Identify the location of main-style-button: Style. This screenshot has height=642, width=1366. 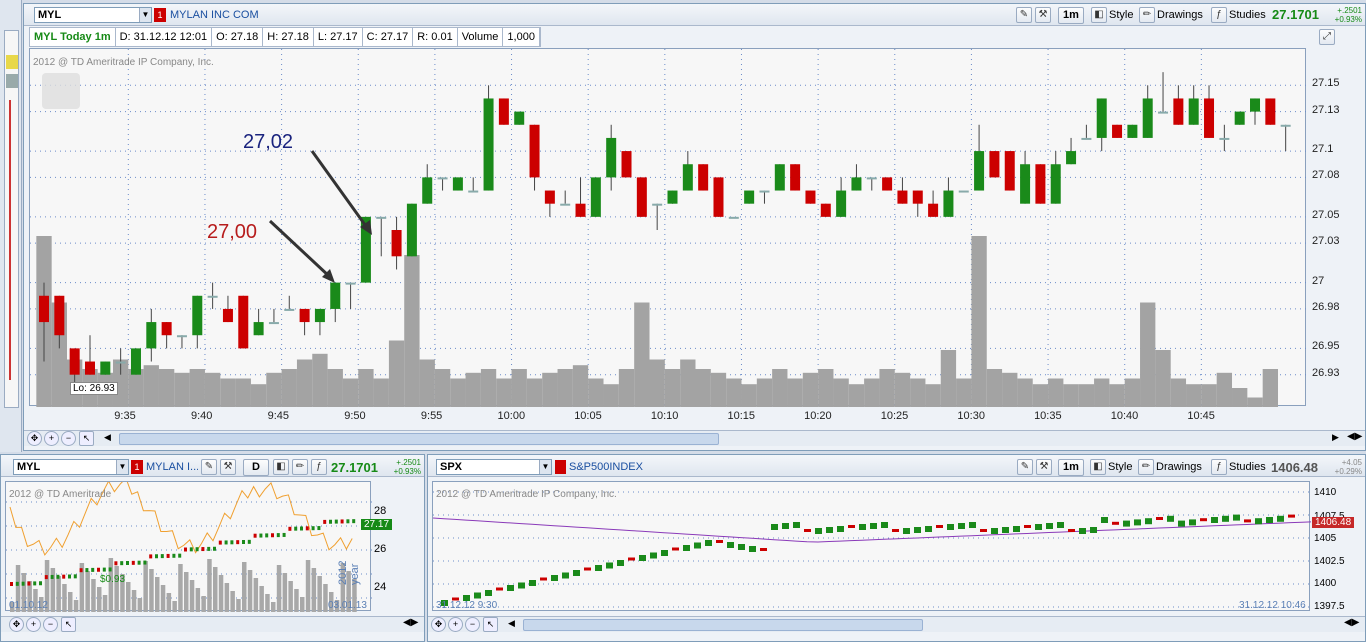
(1121, 15).